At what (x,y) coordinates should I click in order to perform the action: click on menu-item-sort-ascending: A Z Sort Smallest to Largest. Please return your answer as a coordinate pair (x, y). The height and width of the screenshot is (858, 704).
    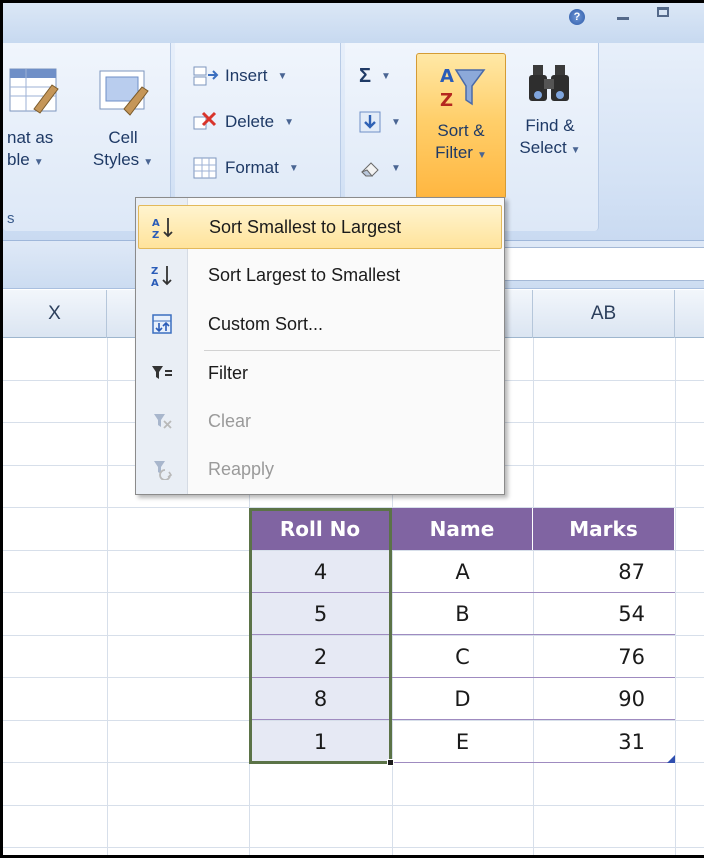
    Looking at the image, I should click on (320, 227).